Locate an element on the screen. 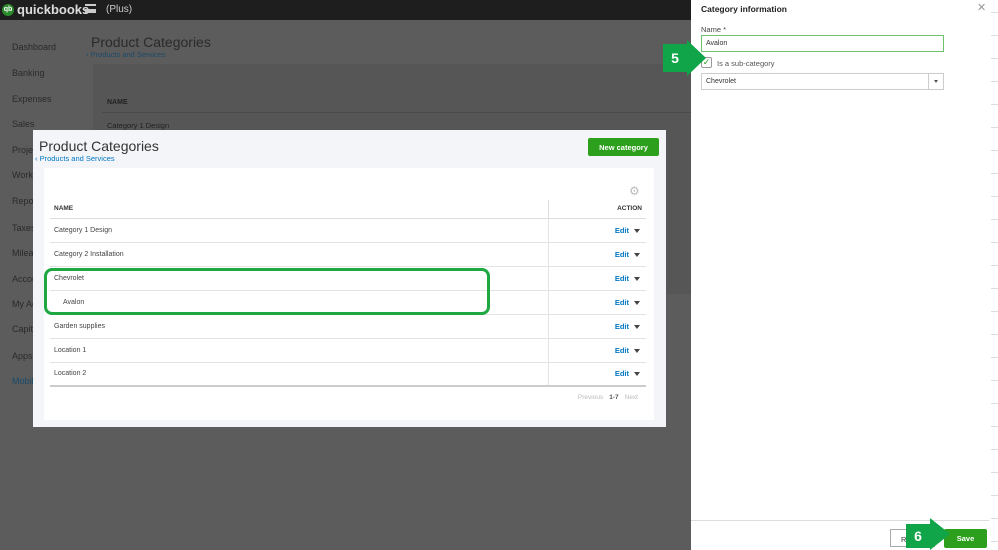 The height and width of the screenshot is (550, 998). name-label: Name * is located at coordinates (714, 29).